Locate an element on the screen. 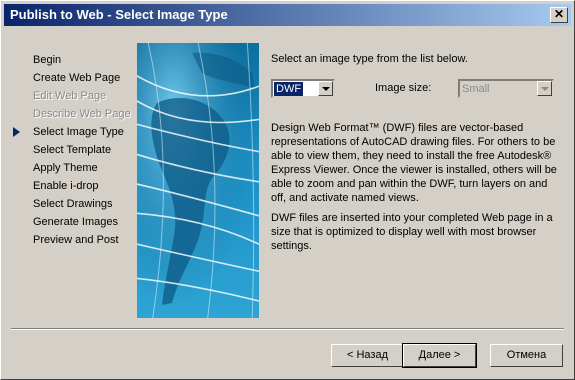 The width and height of the screenshot is (575, 380). image-type-value: DWF is located at coordinates (289, 89).